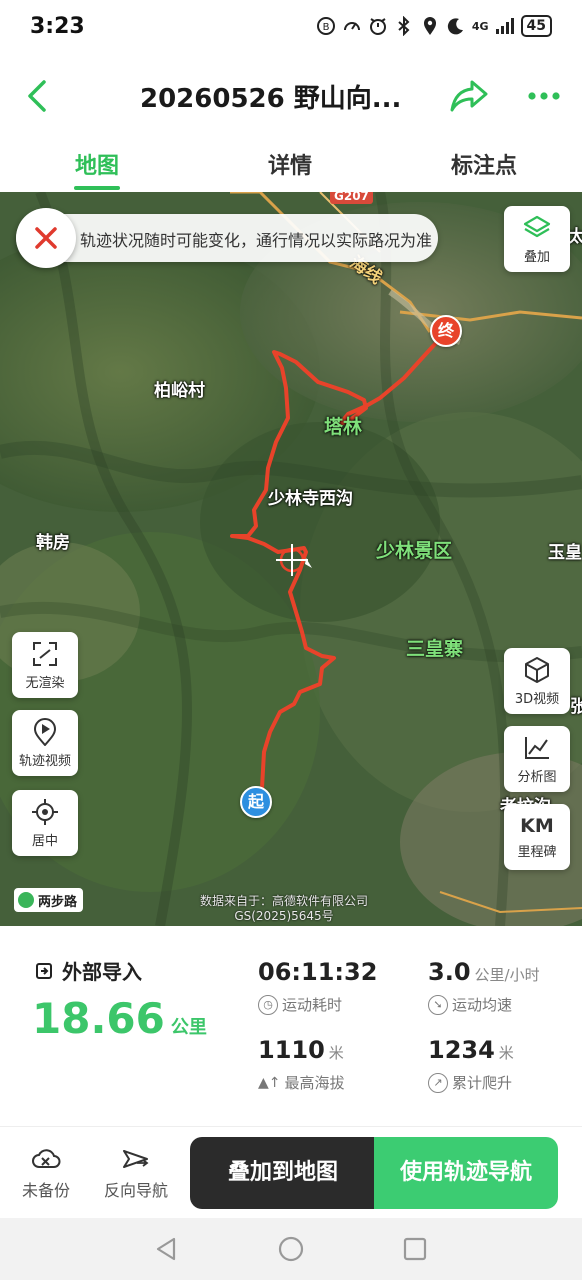 The width and height of the screenshot is (582, 1280). I want to click on system-home-button, so click(291, 1249).